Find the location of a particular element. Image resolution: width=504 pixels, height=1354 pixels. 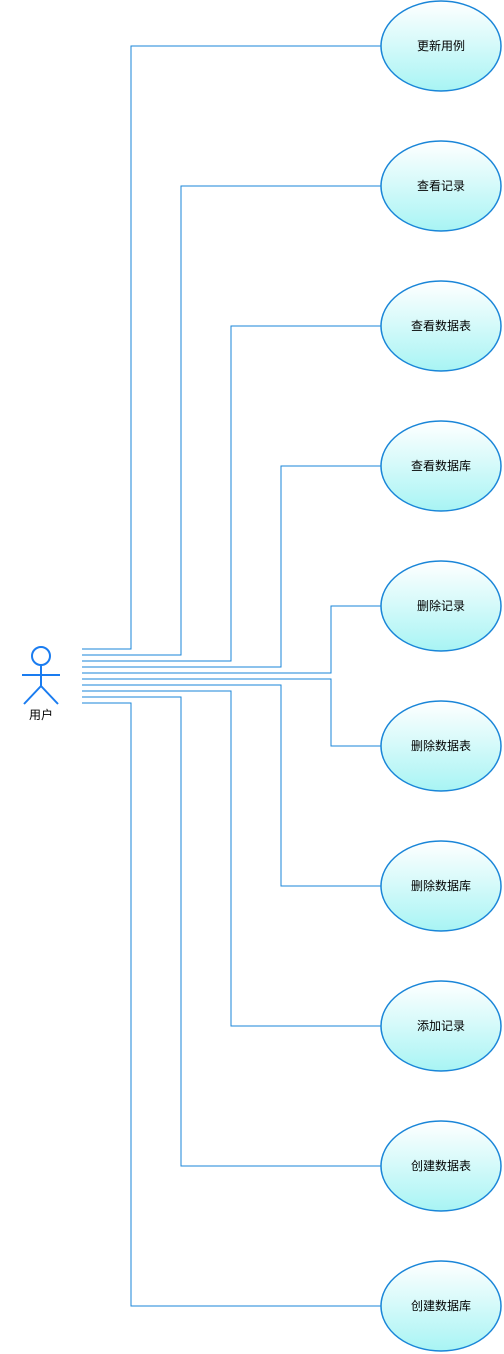

actor-user: 用户 is located at coordinates (41, 684).